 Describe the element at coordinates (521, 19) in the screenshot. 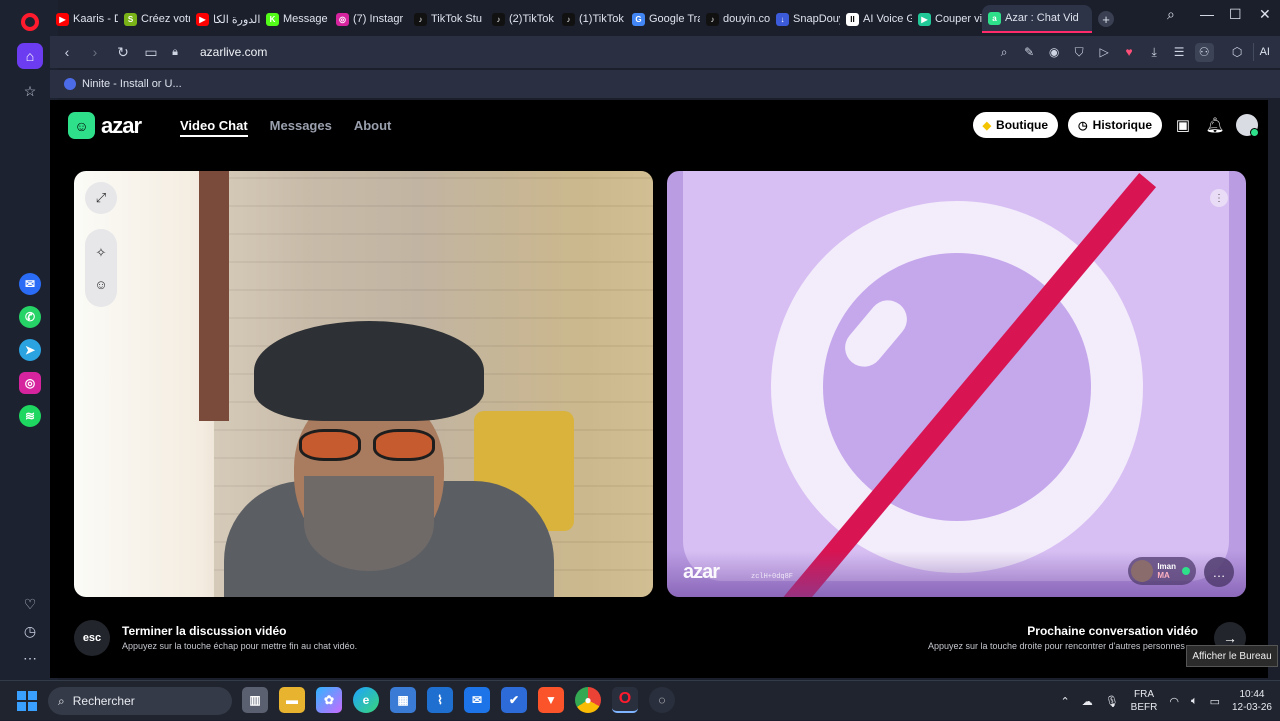

I see `tab-6: ♪ (2)TikTok` at that location.